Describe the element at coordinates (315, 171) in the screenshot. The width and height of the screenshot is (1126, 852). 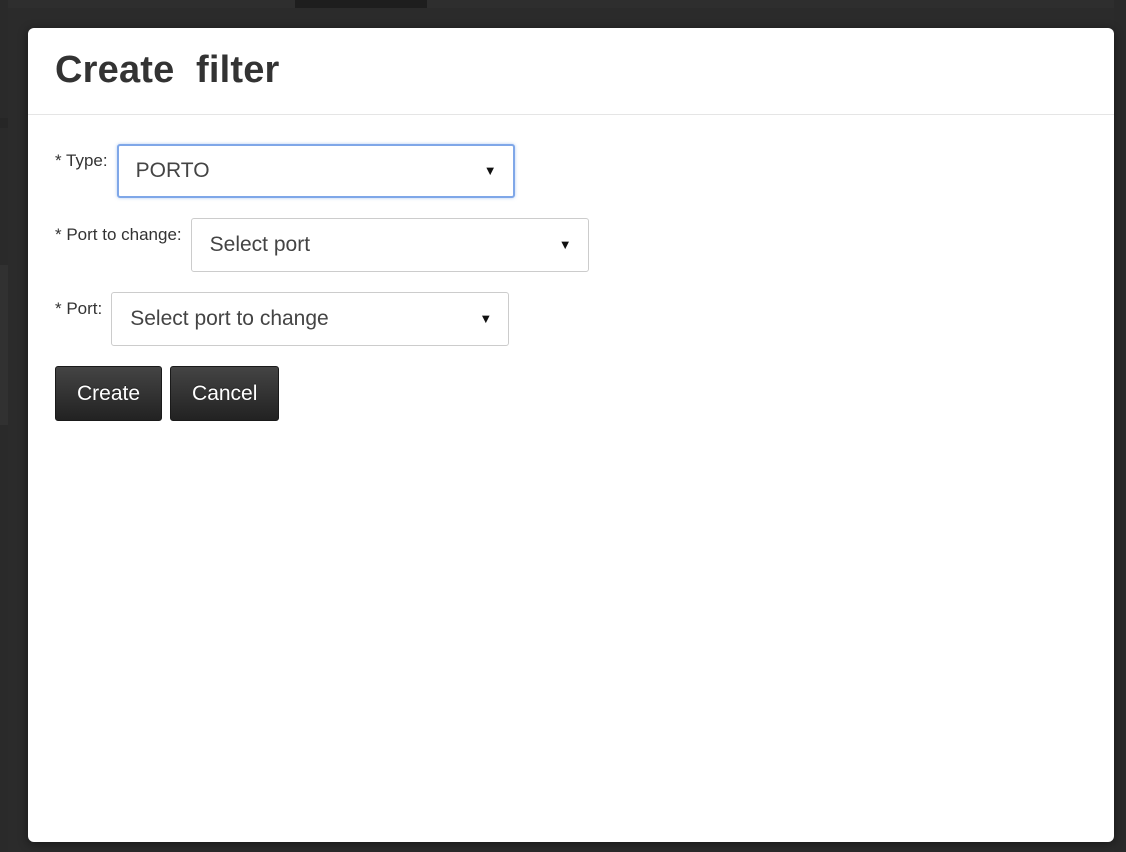
I see `type-select: PORTO ▼` at that location.